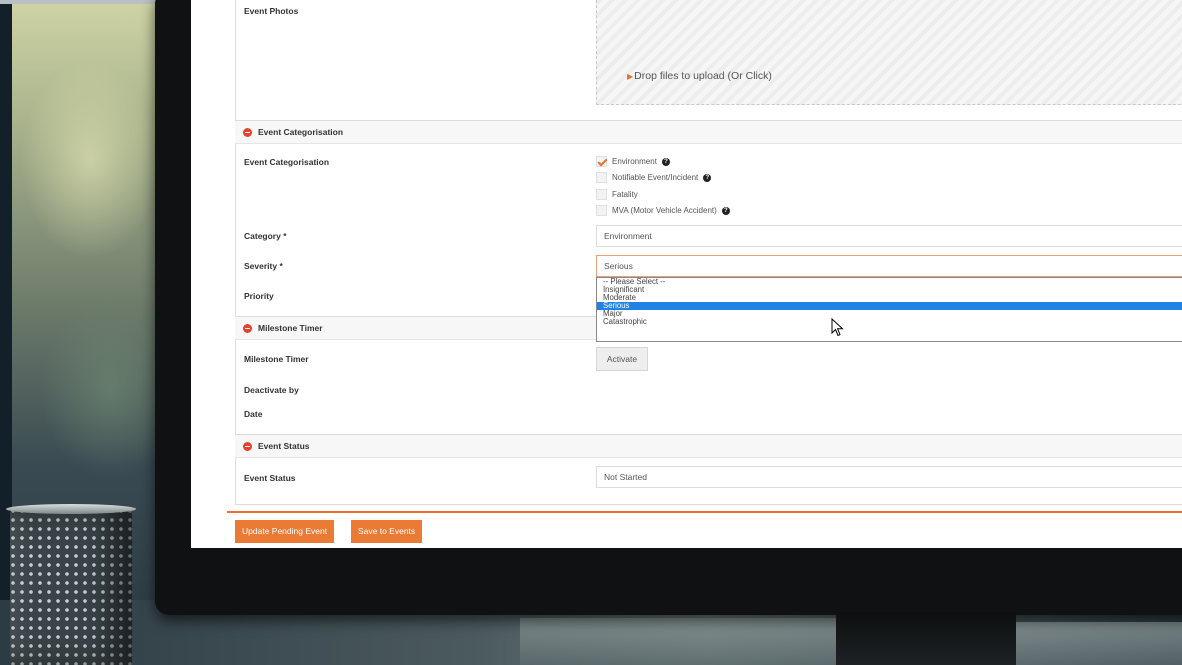 This screenshot has width=1182, height=665. I want to click on checkbox-fatality: Fatality, so click(617, 194).